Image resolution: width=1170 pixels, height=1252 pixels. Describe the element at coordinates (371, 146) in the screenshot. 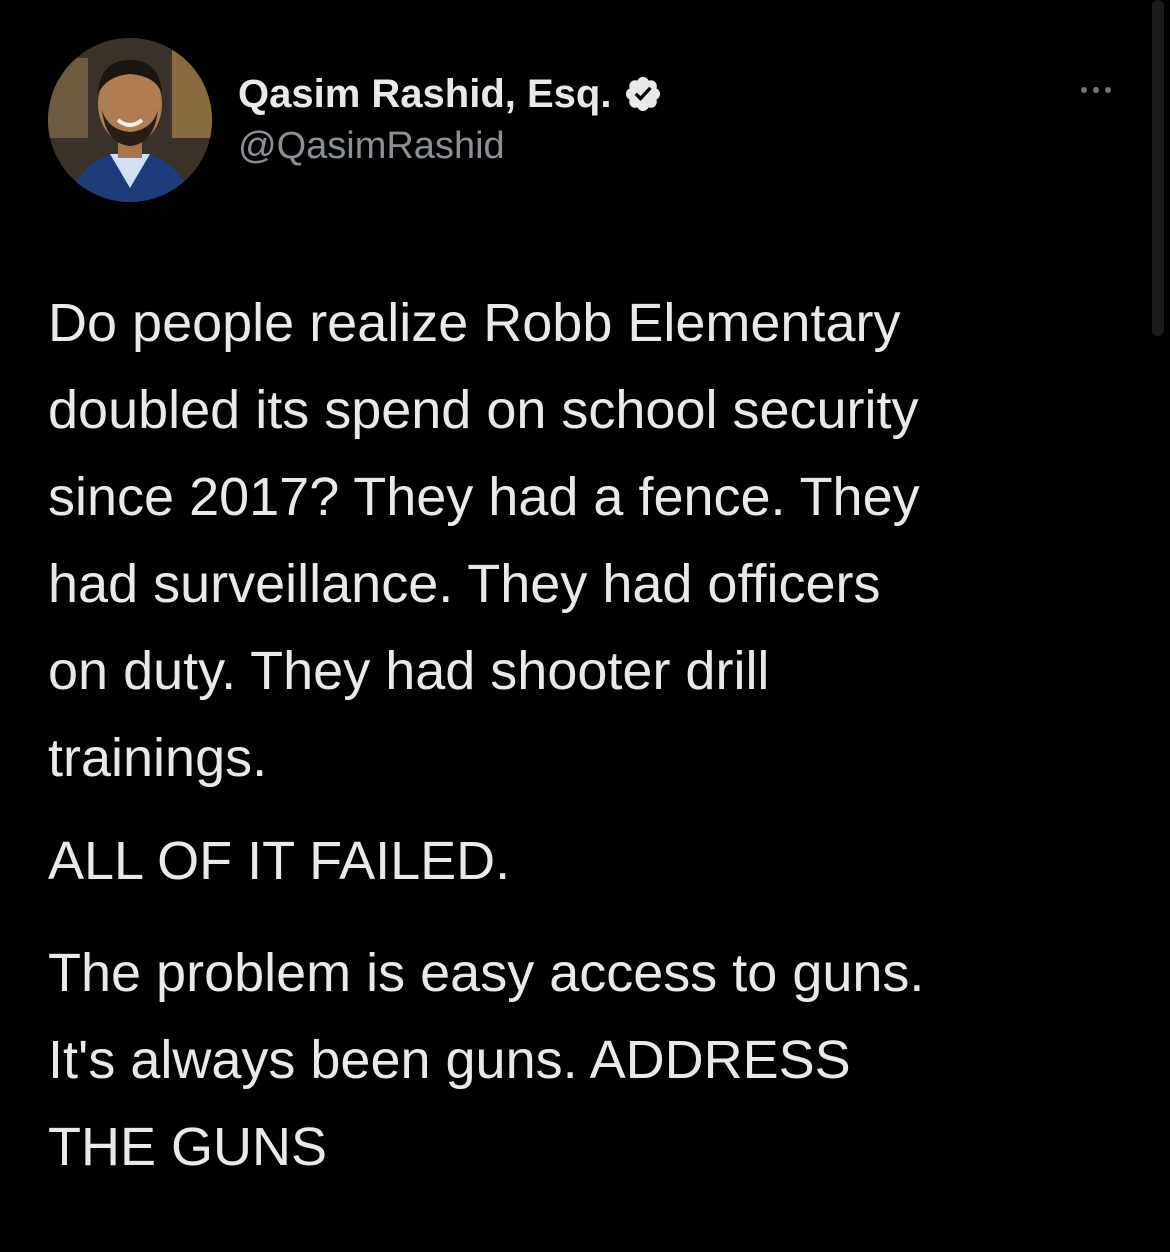

I see `author-handle: @QasimRashid` at that location.